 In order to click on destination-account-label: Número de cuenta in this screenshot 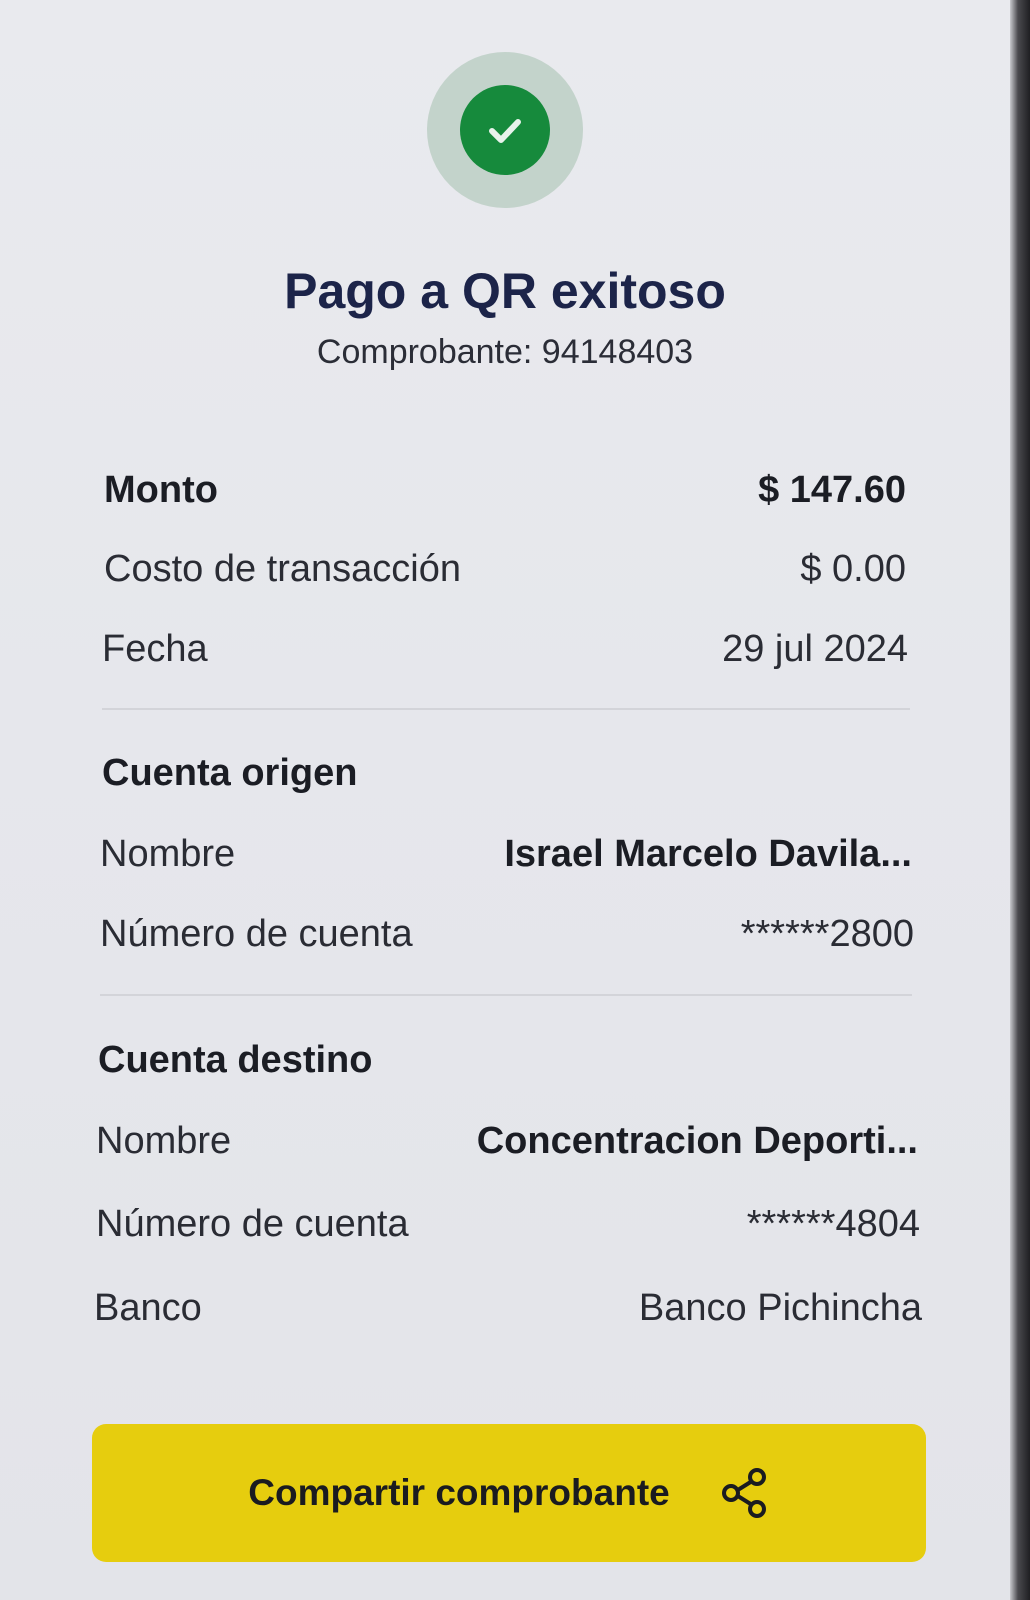, I will do `click(252, 1223)`.